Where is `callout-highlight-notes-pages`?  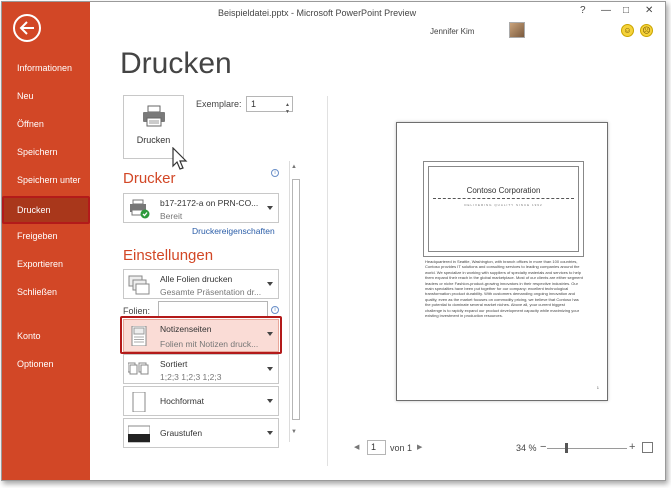 callout-highlight-notes-pages is located at coordinates (201, 335).